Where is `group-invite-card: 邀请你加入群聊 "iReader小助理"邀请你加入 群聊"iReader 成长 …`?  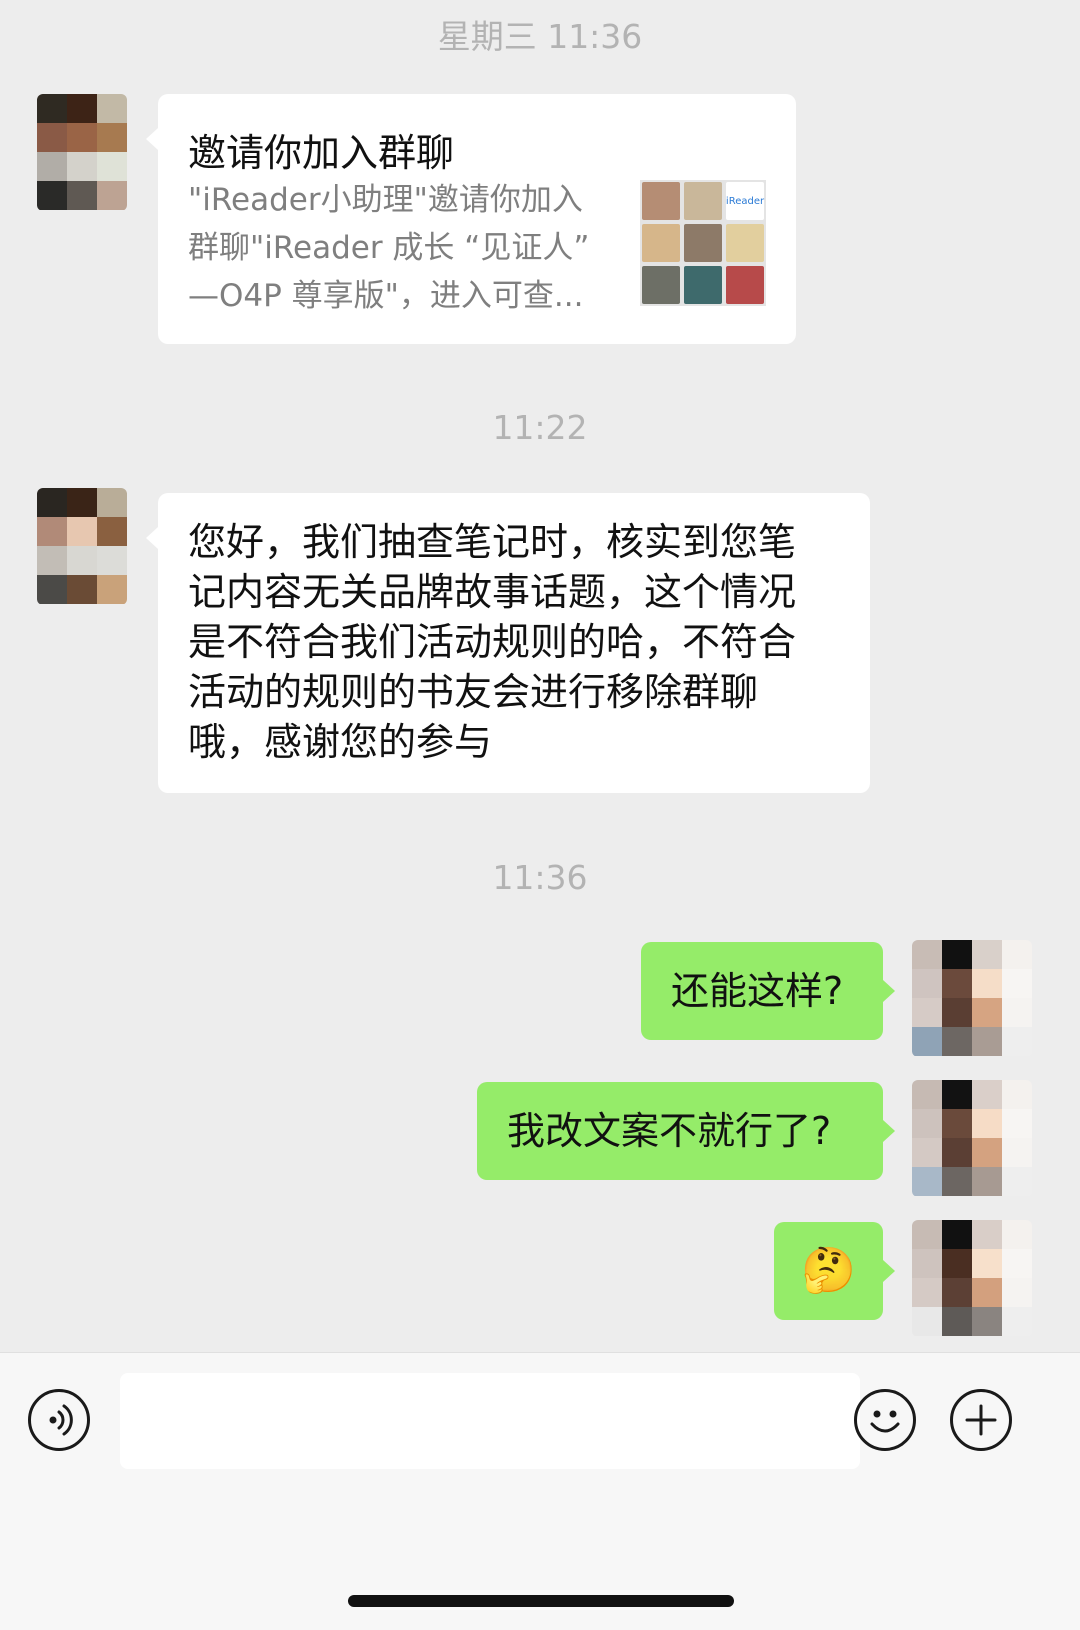 group-invite-card: 邀请你加入群聊 "iReader小助理"邀请你加入 群聊"iReader 成长 … is located at coordinates (471, 219).